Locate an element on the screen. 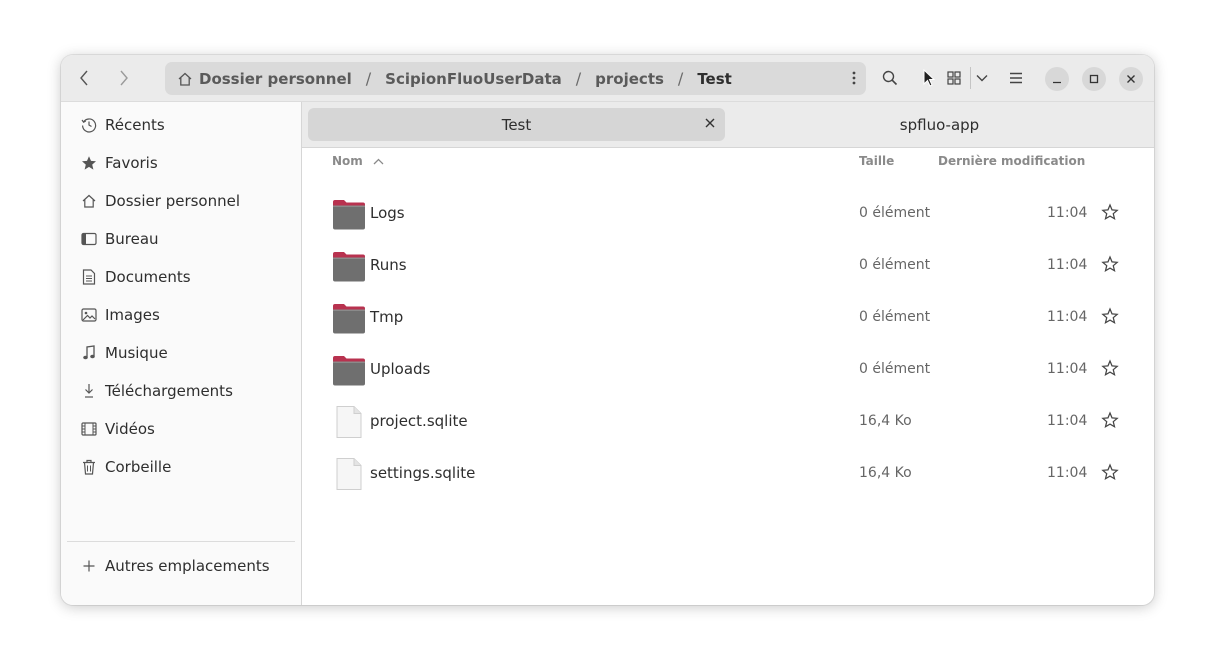  mouse-pointer is located at coordinates (929, 78).